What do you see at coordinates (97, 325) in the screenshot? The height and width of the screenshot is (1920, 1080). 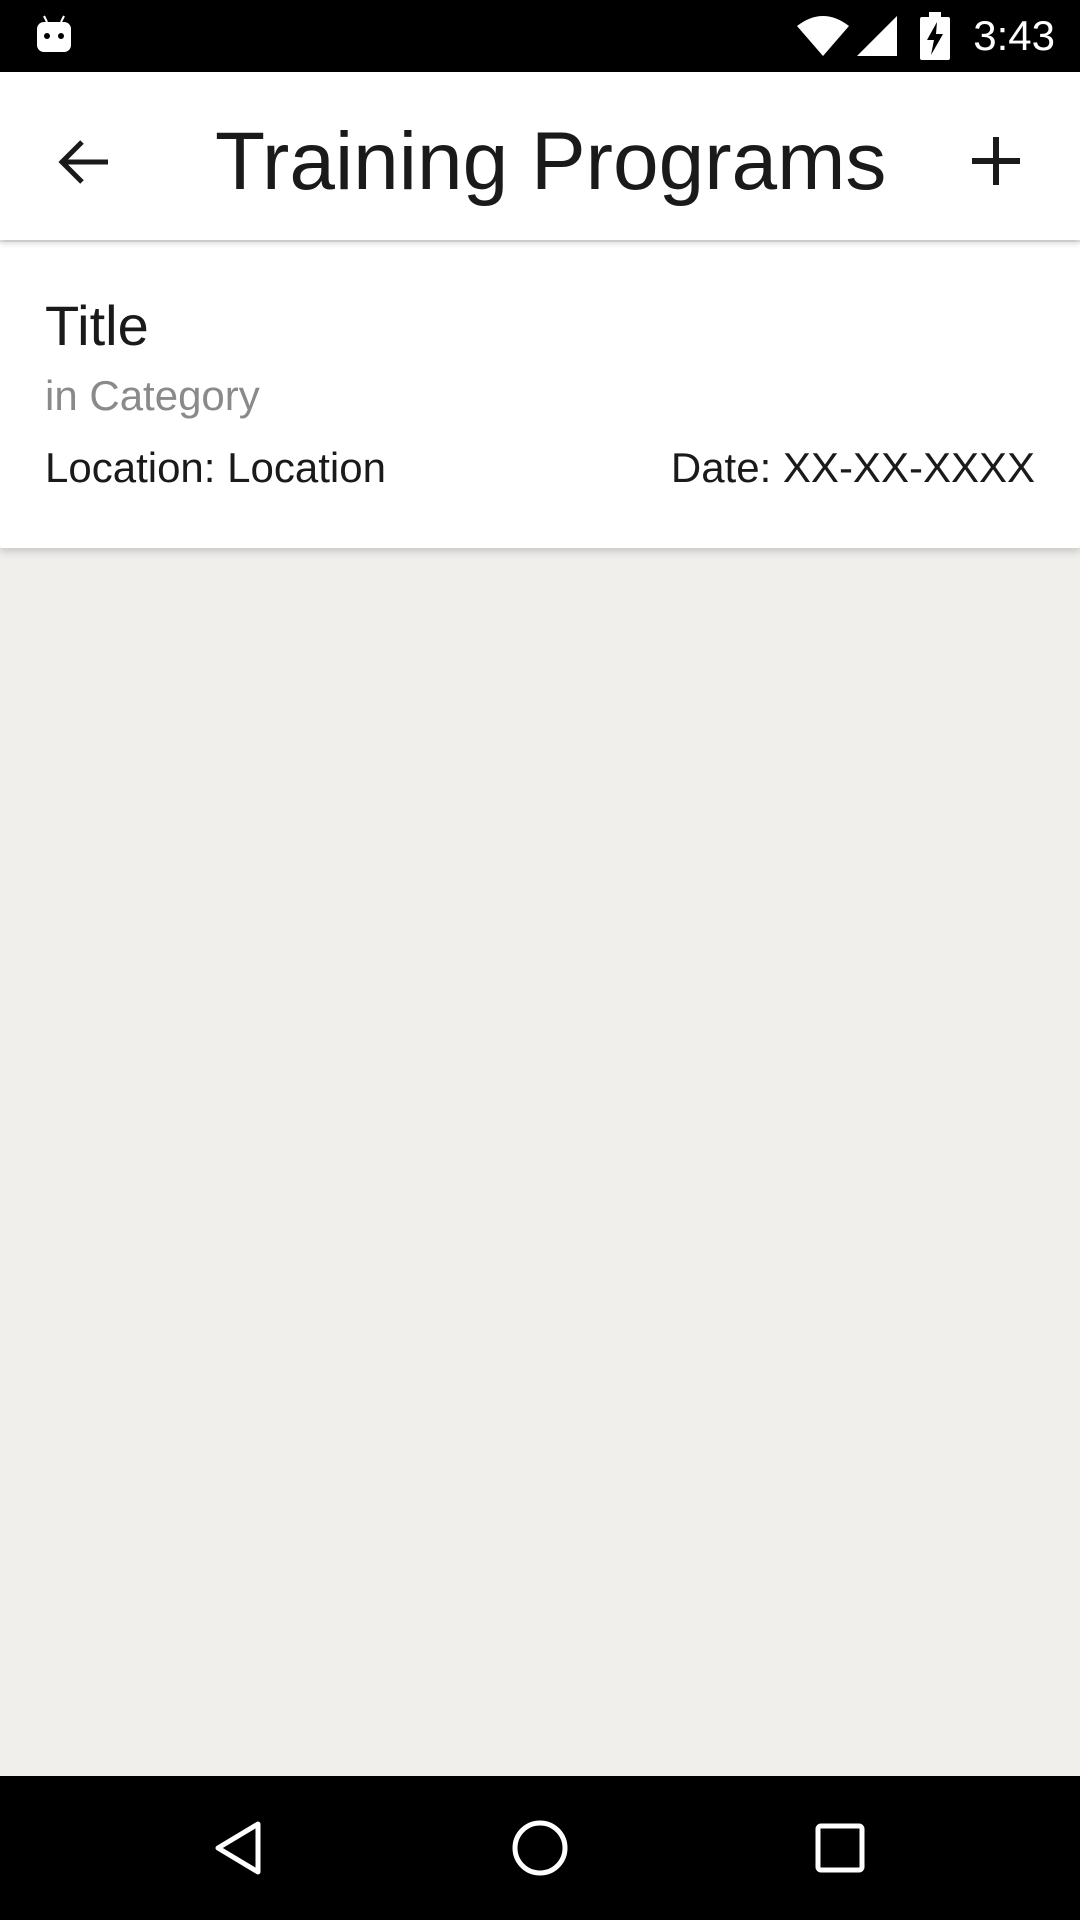 I see `program-title: Title` at bounding box center [97, 325].